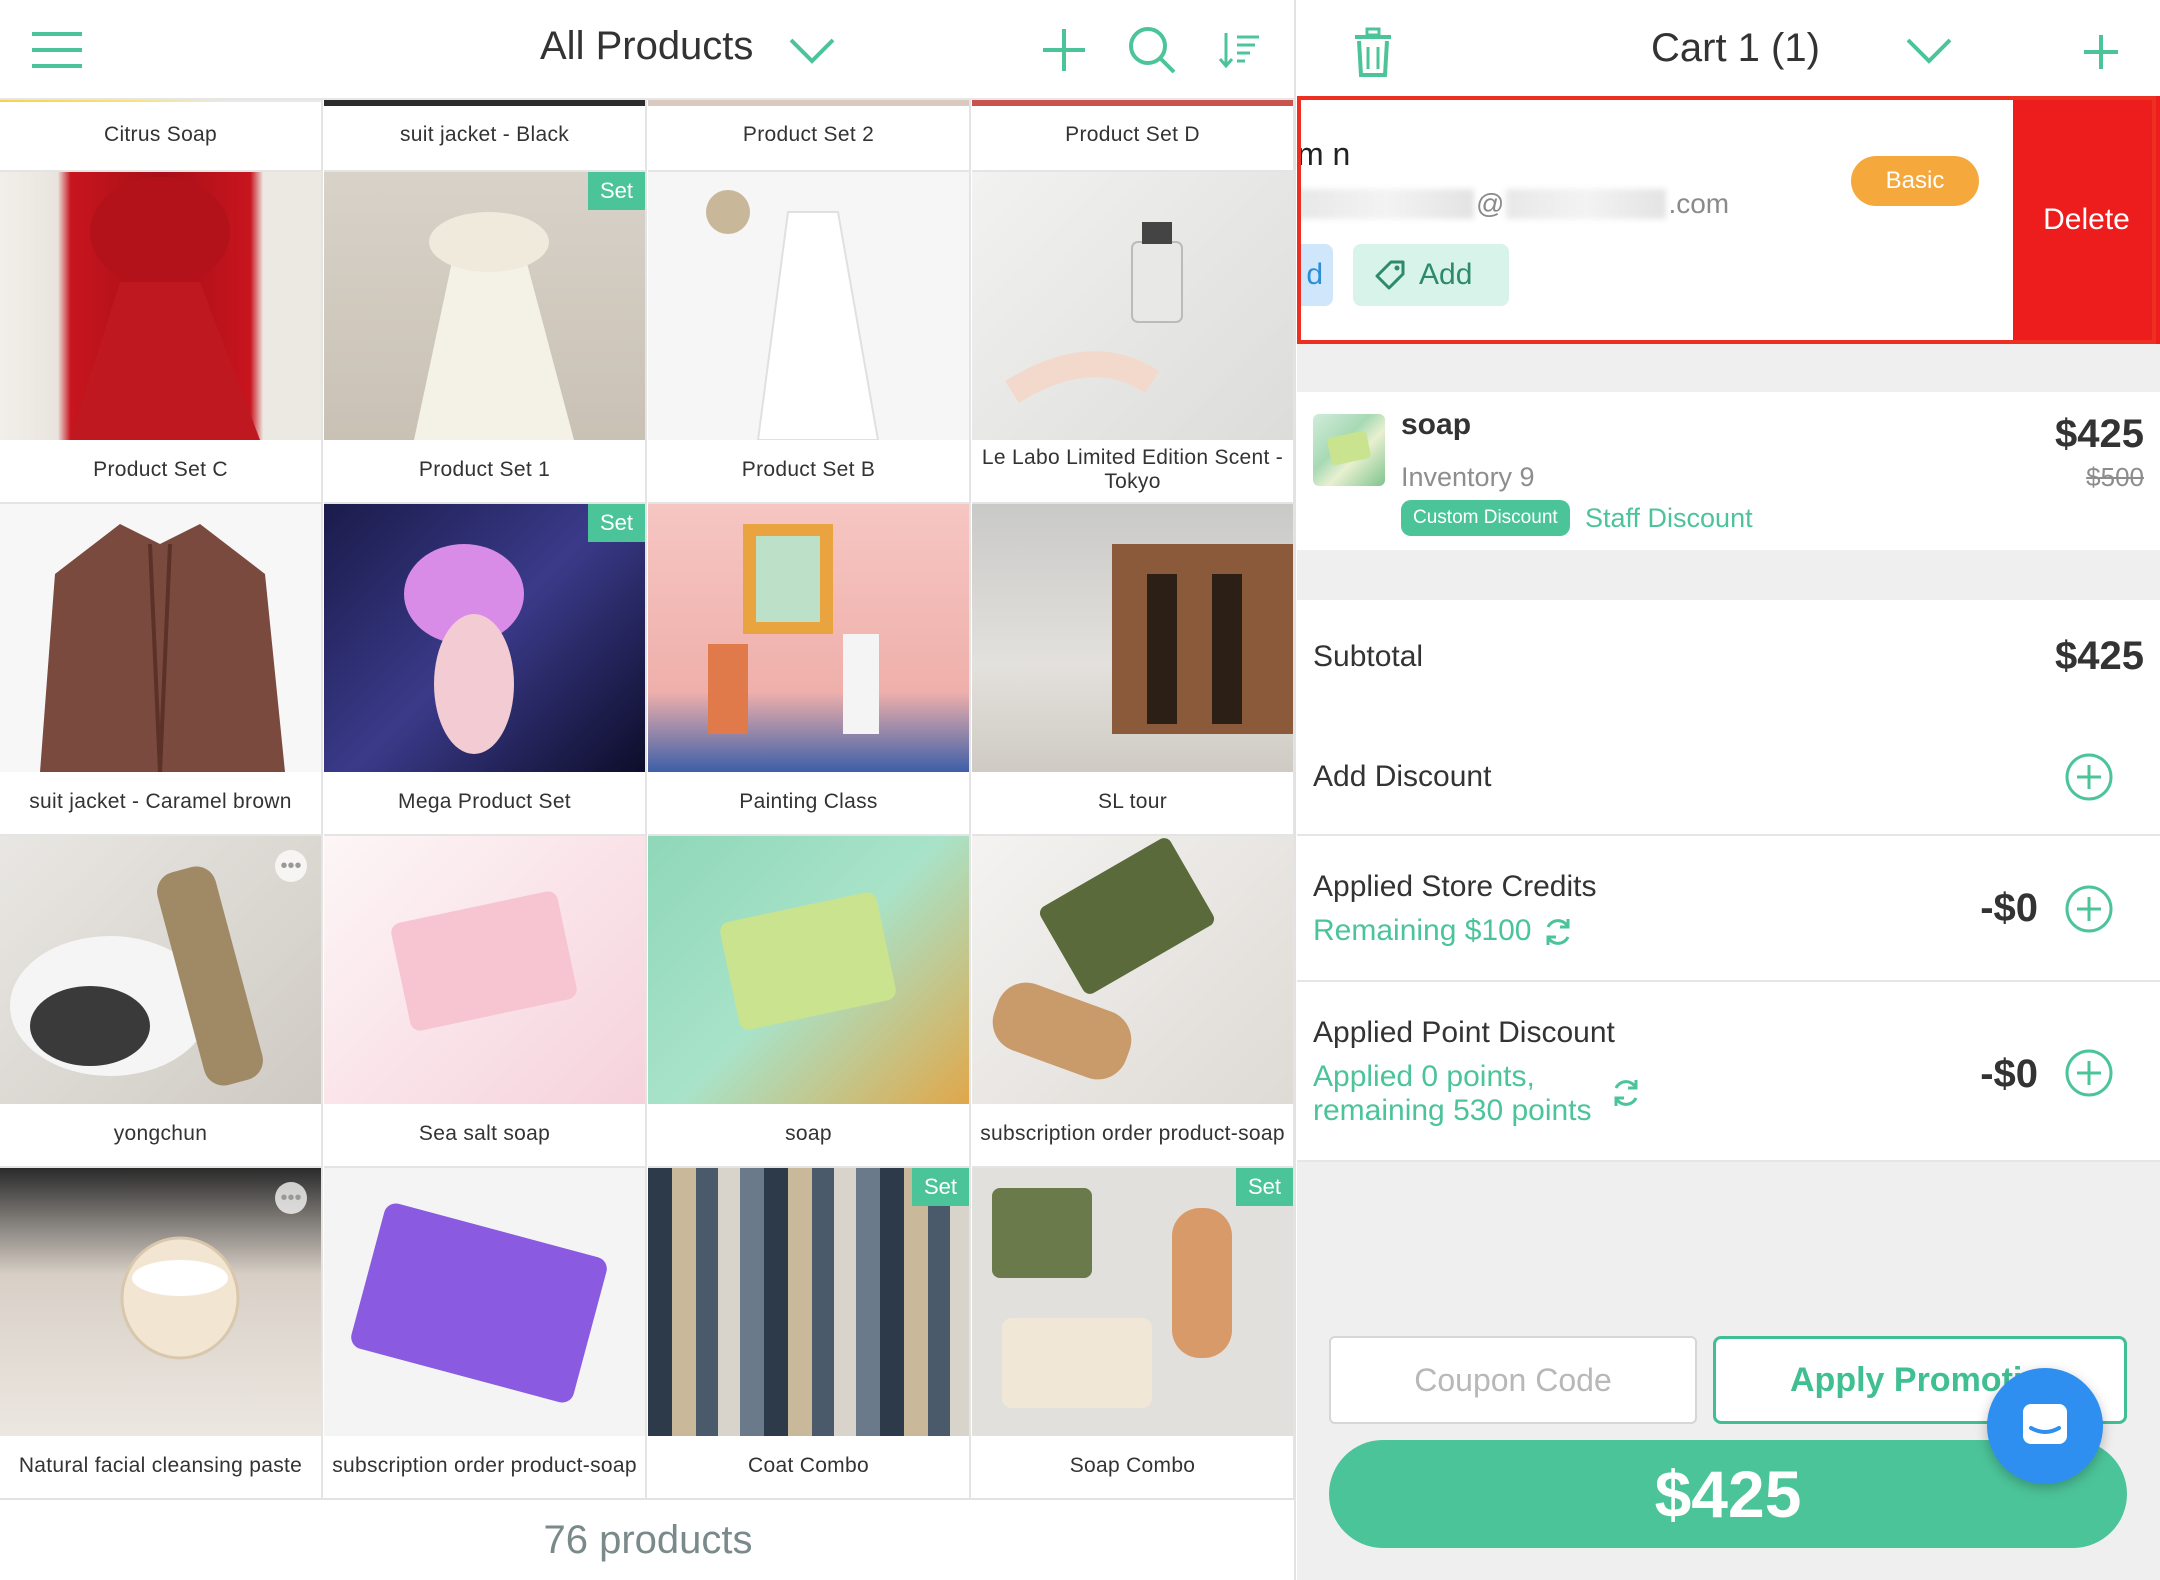  Describe the element at coordinates (160, 801) in the screenshot. I see `product-name: suit jacket - Caramel brown` at that location.